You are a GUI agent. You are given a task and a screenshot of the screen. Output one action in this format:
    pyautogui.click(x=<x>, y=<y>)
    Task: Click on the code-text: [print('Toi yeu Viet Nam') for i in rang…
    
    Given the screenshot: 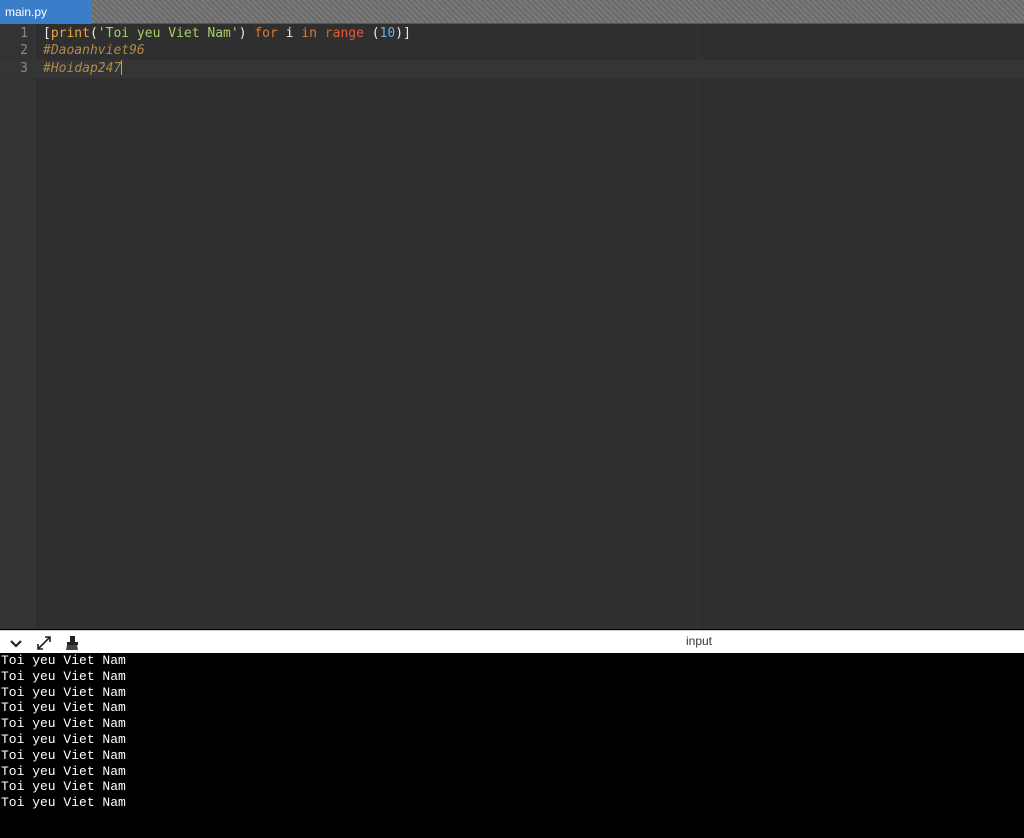 What is the action you would take?
    pyautogui.click(x=227, y=34)
    